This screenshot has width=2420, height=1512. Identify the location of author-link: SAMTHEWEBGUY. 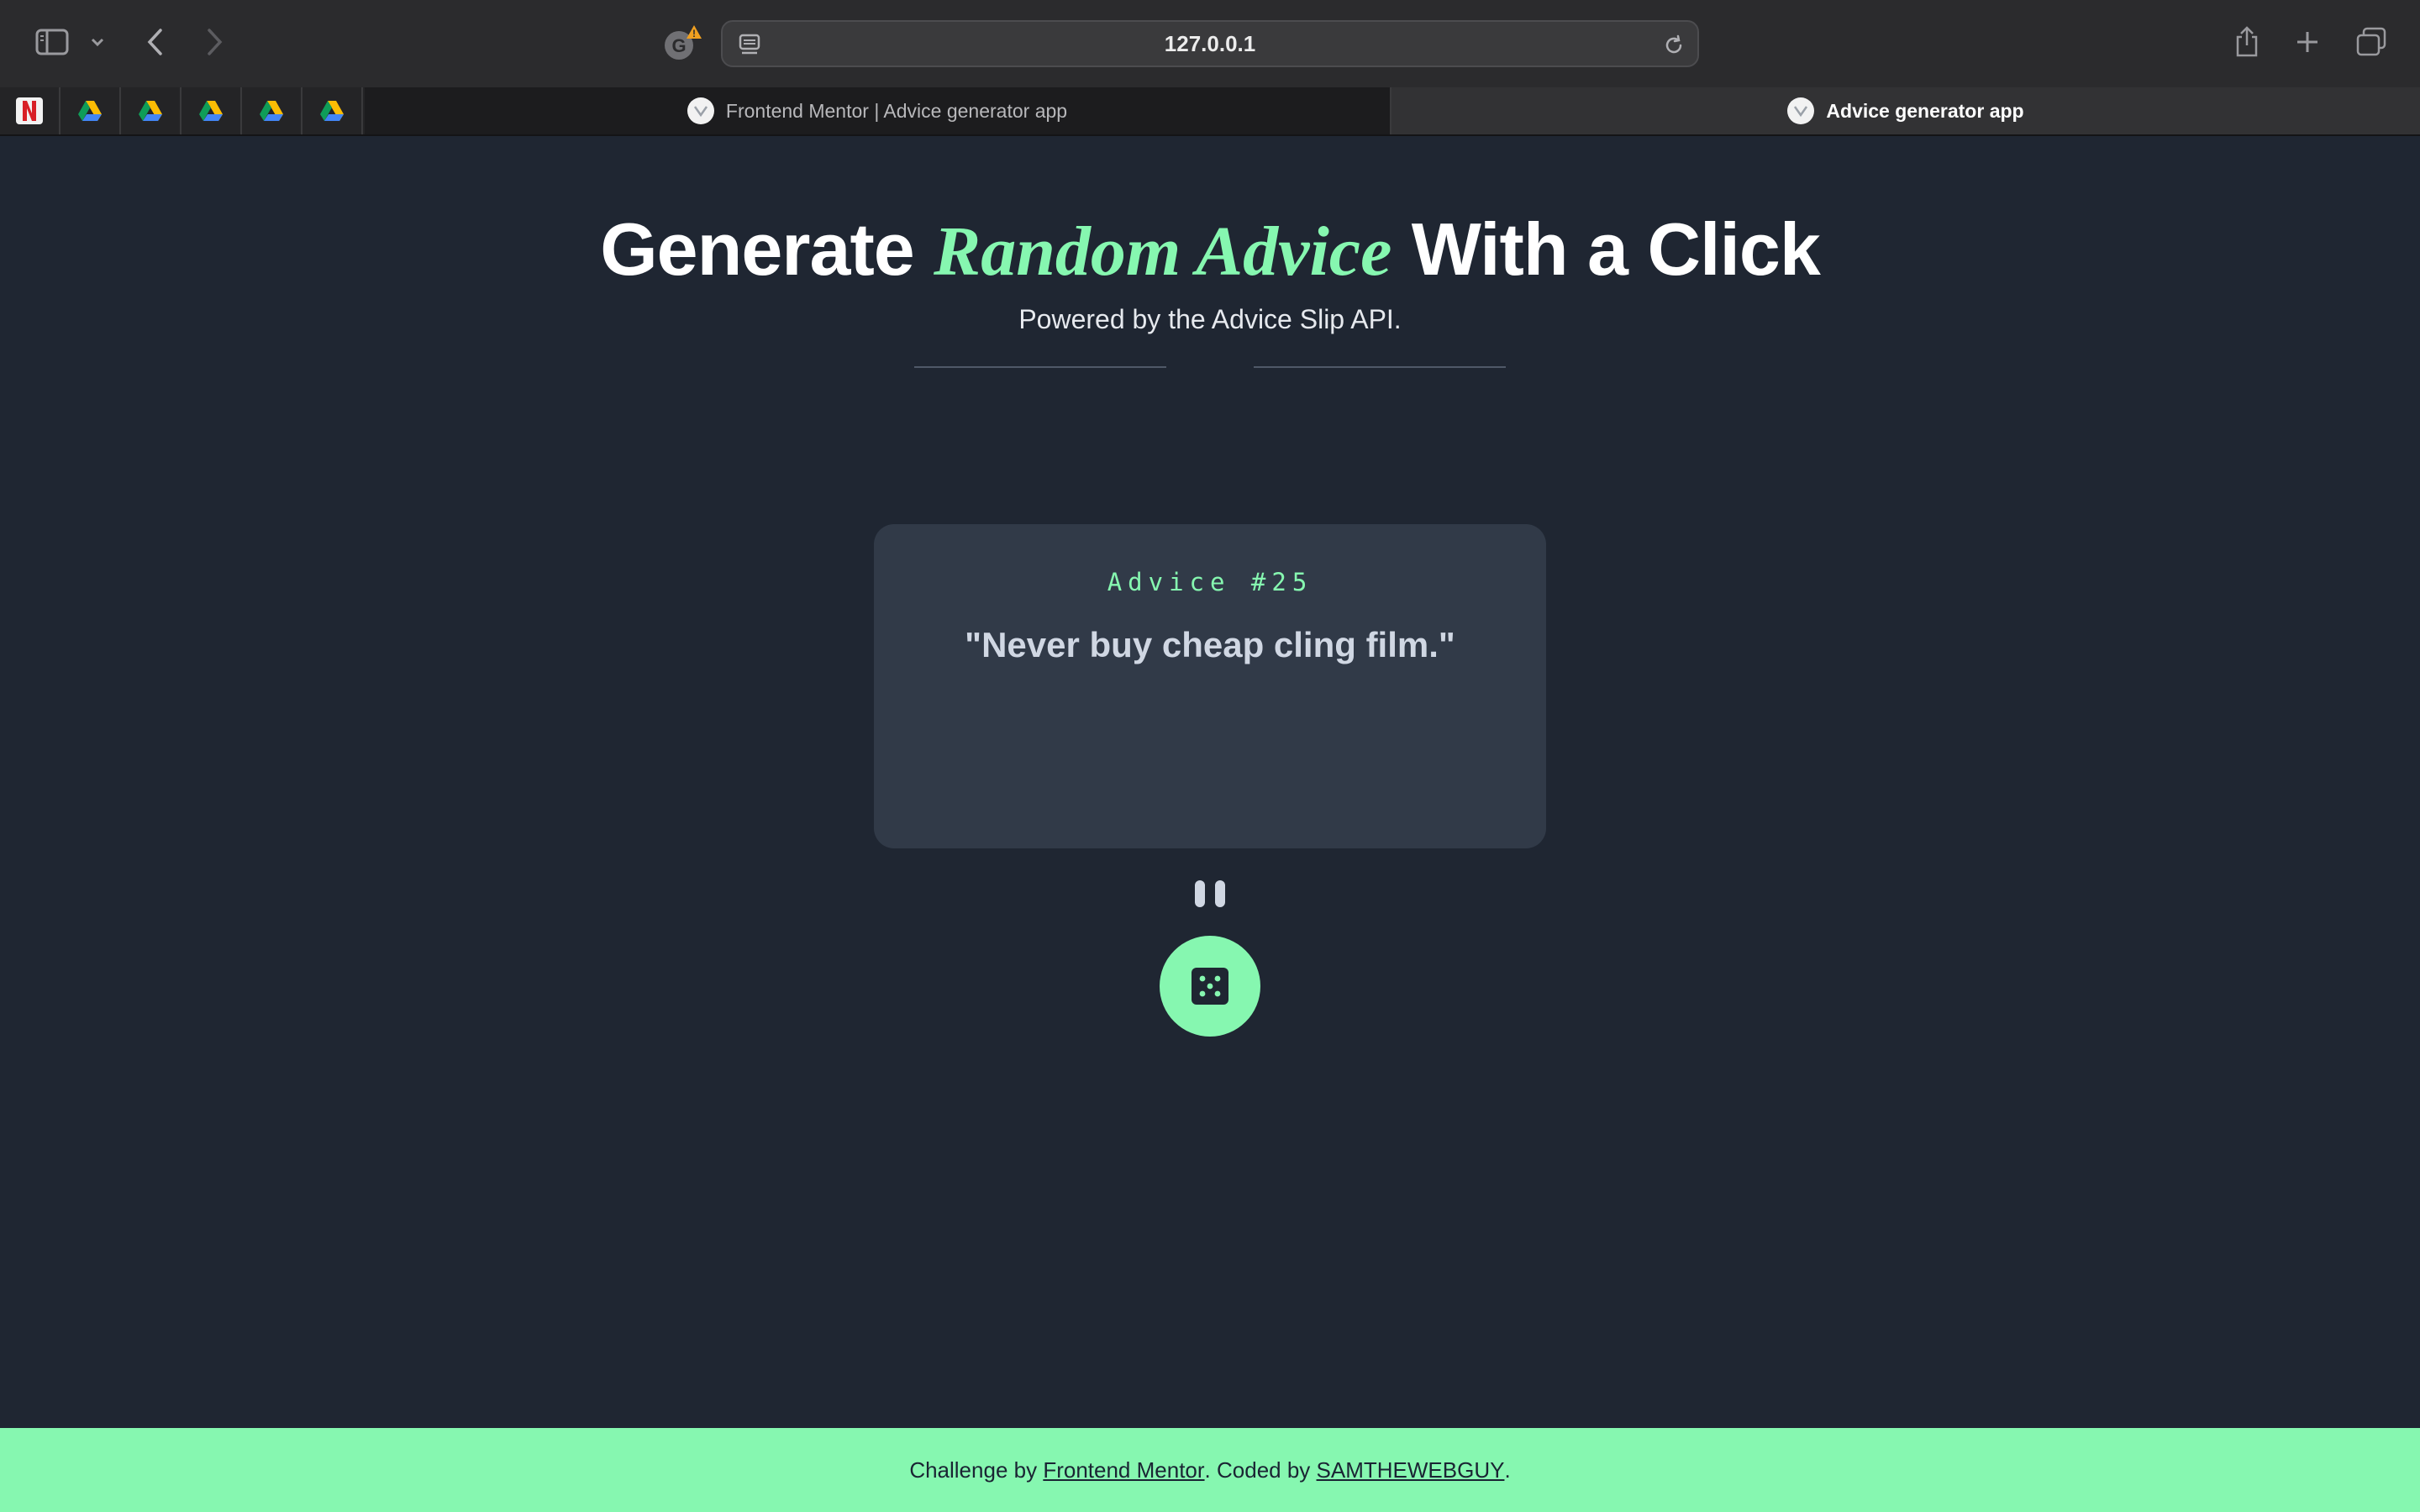
(1411, 1470).